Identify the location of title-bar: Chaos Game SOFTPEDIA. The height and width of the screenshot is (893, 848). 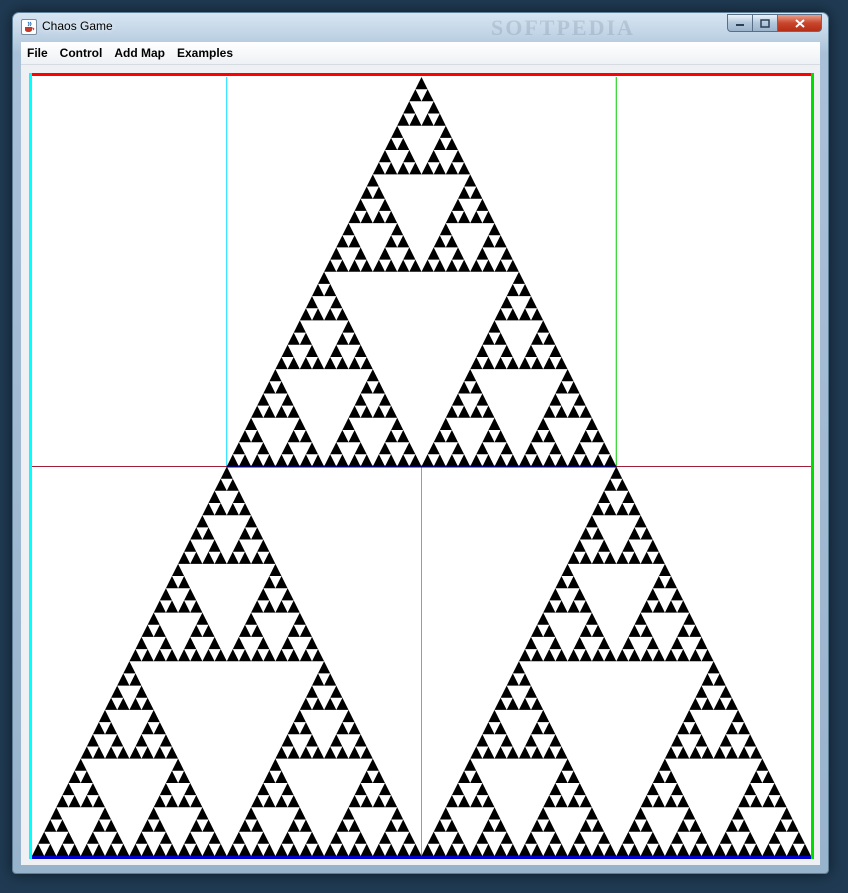
(420, 27).